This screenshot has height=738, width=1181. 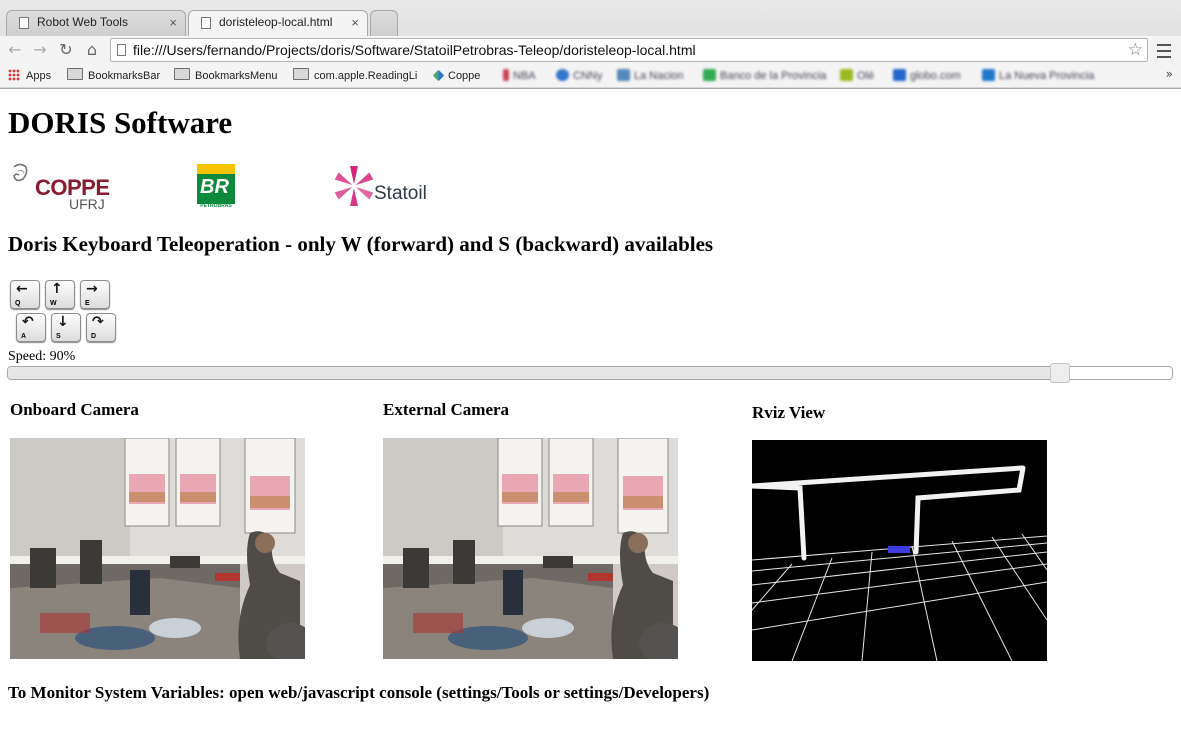 I want to click on tab-doristeleop: doristeleop-local.html ×, so click(x=278, y=23).